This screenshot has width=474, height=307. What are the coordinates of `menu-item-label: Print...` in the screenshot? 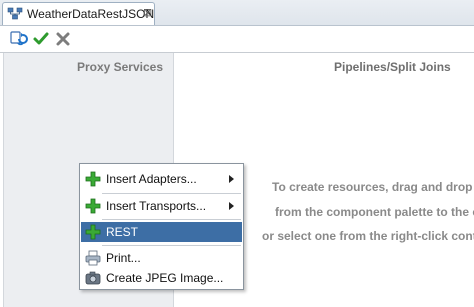 It's located at (123, 258).